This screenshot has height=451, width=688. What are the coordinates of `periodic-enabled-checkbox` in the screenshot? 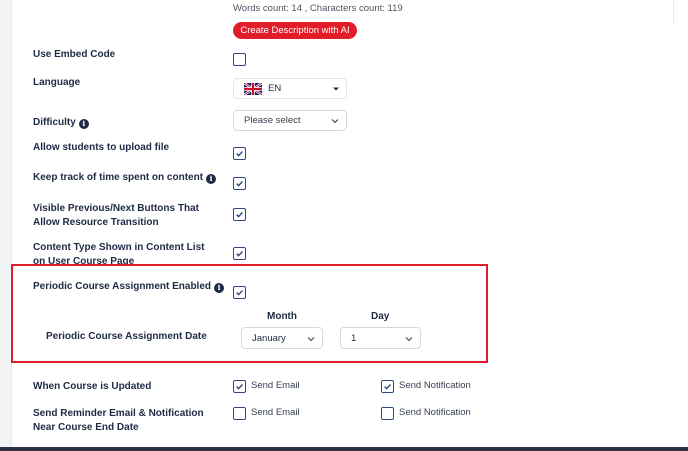 It's located at (239, 292).